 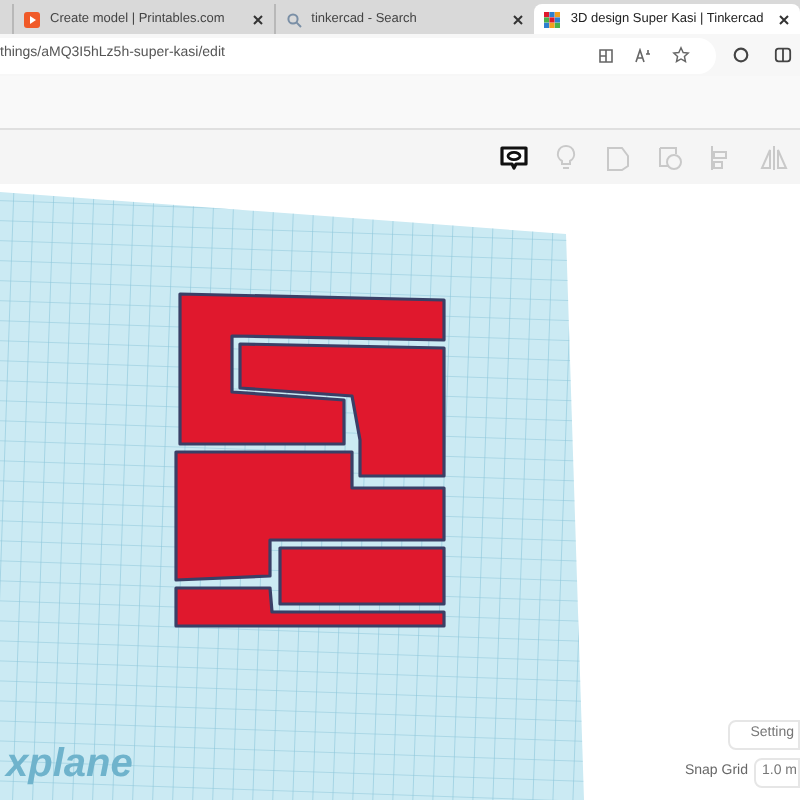 What do you see at coordinates (70, 765) in the screenshot?
I see `workplane-label: xplane` at bounding box center [70, 765].